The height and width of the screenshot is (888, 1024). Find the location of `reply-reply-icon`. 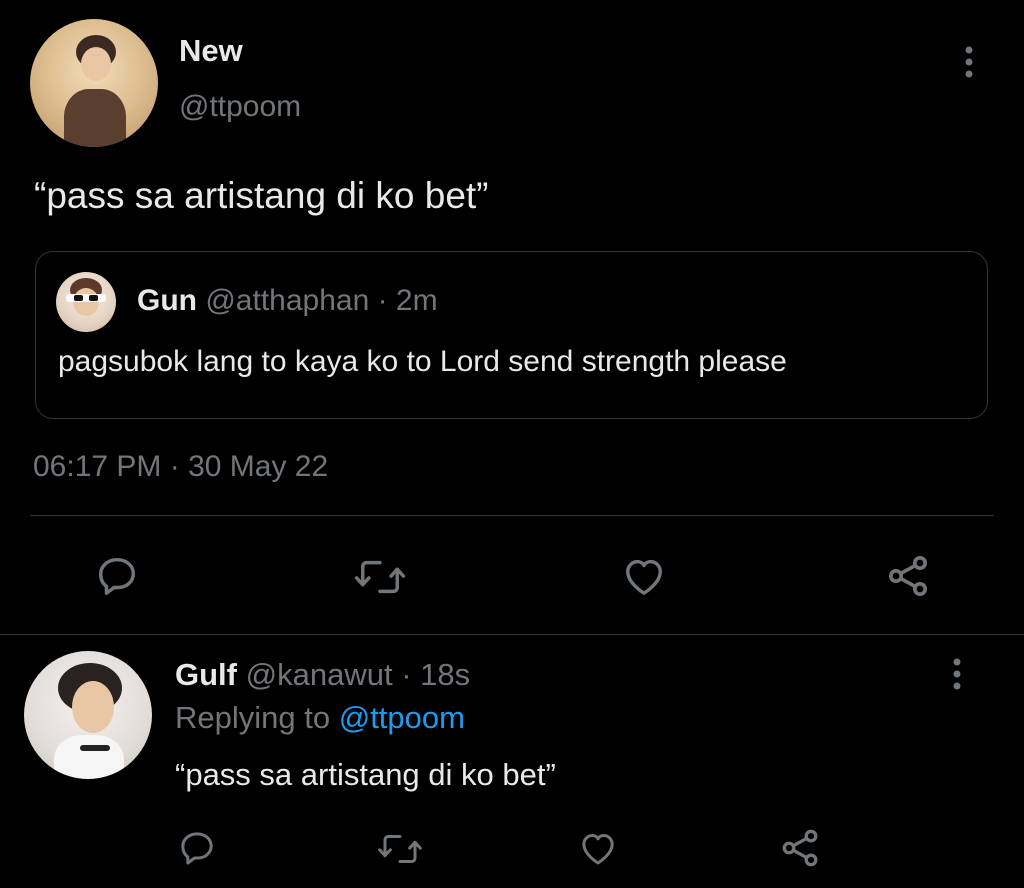

reply-reply-icon is located at coordinates (197, 848).